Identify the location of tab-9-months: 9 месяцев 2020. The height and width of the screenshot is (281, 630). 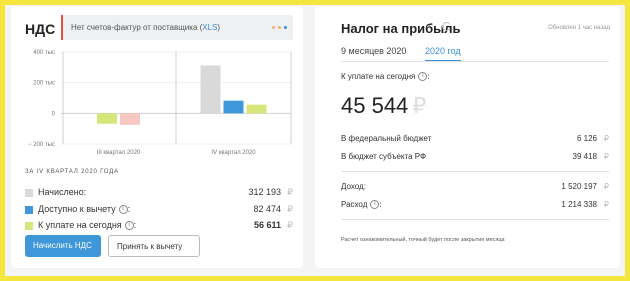
(373, 53).